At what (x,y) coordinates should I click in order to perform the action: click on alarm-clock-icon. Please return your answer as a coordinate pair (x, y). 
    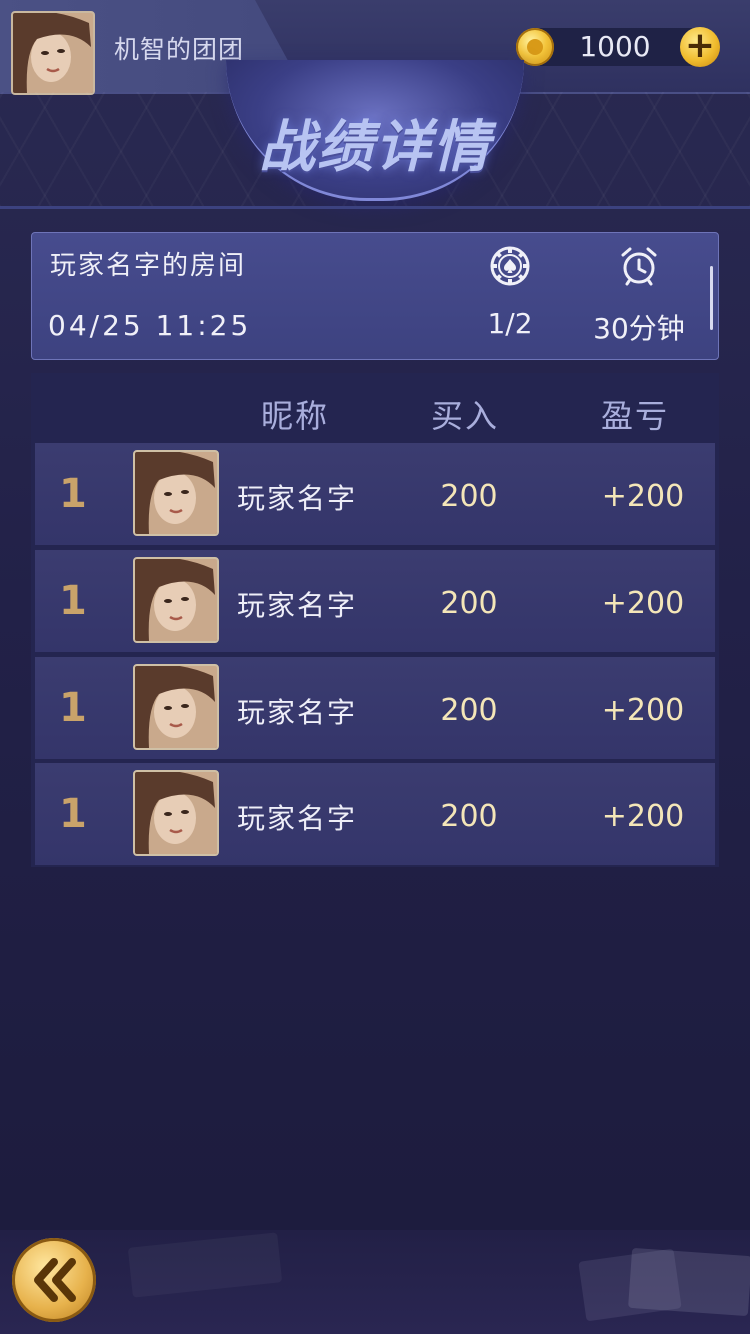
    Looking at the image, I should click on (639, 266).